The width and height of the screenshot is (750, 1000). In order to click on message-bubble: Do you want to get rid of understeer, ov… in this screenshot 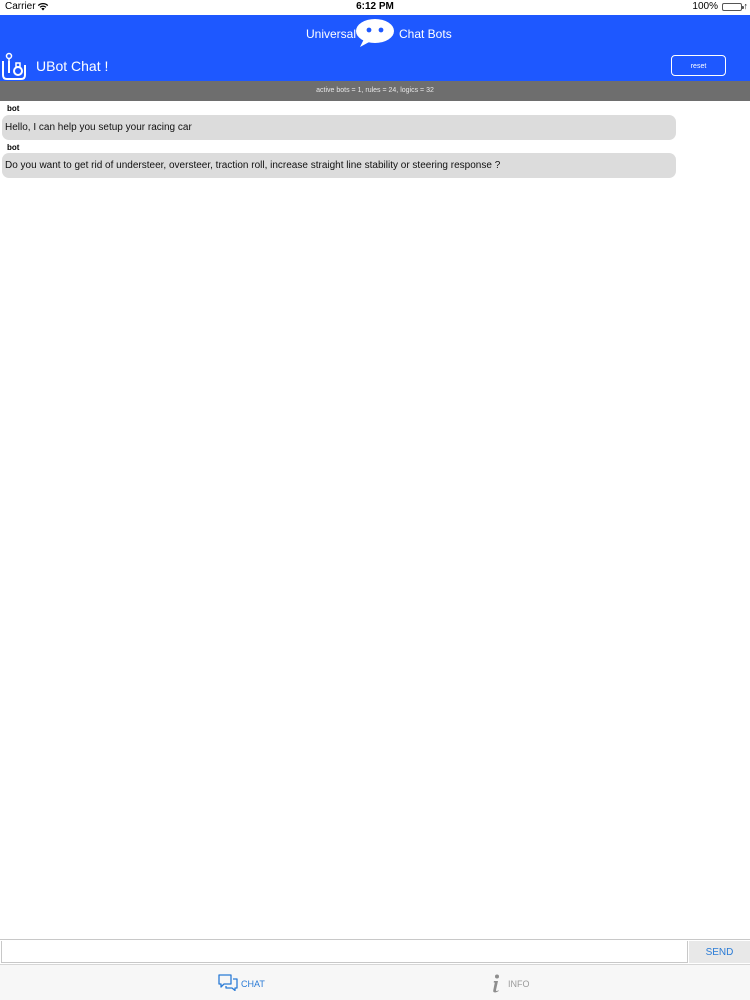, I will do `click(339, 165)`.